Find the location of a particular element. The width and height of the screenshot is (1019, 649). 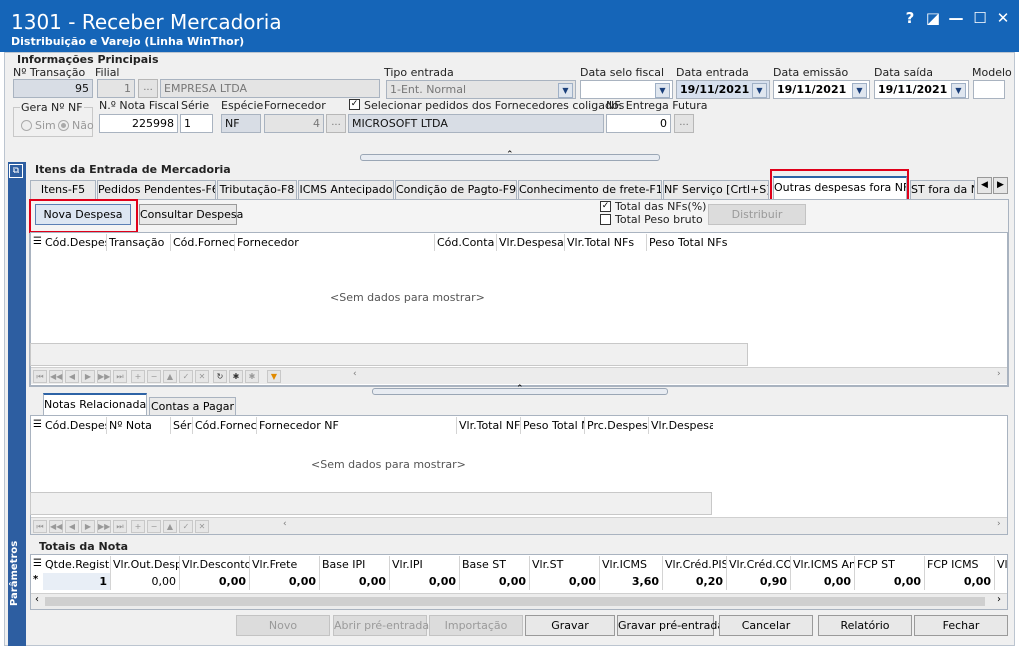

data-selo-field: ▼ is located at coordinates (626, 89).